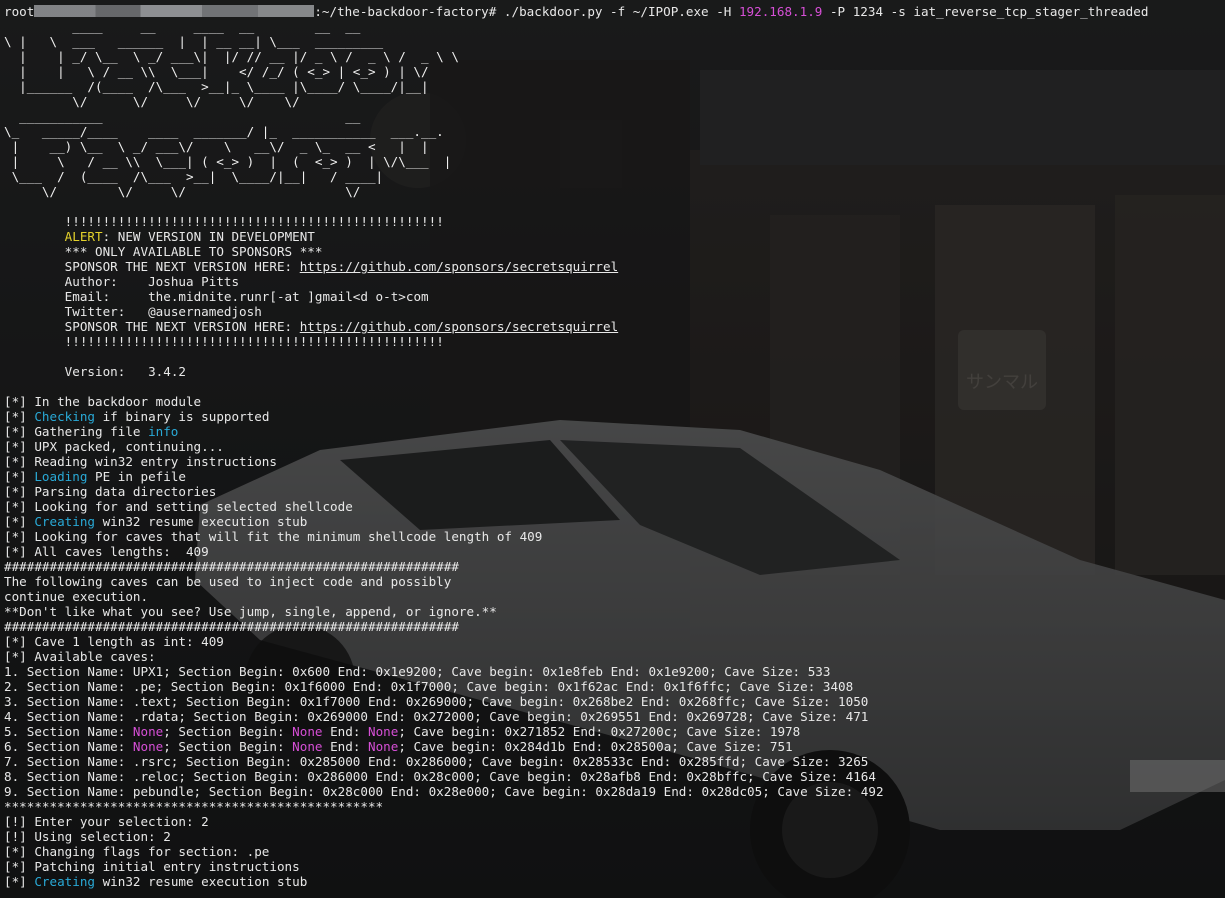 Image resolution: width=1225 pixels, height=898 pixels. What do you see at coordinates (612, 416) in the screenshot?
I see `log-line: [*] Checking if binary is supported` at bounding box center [612, 416].